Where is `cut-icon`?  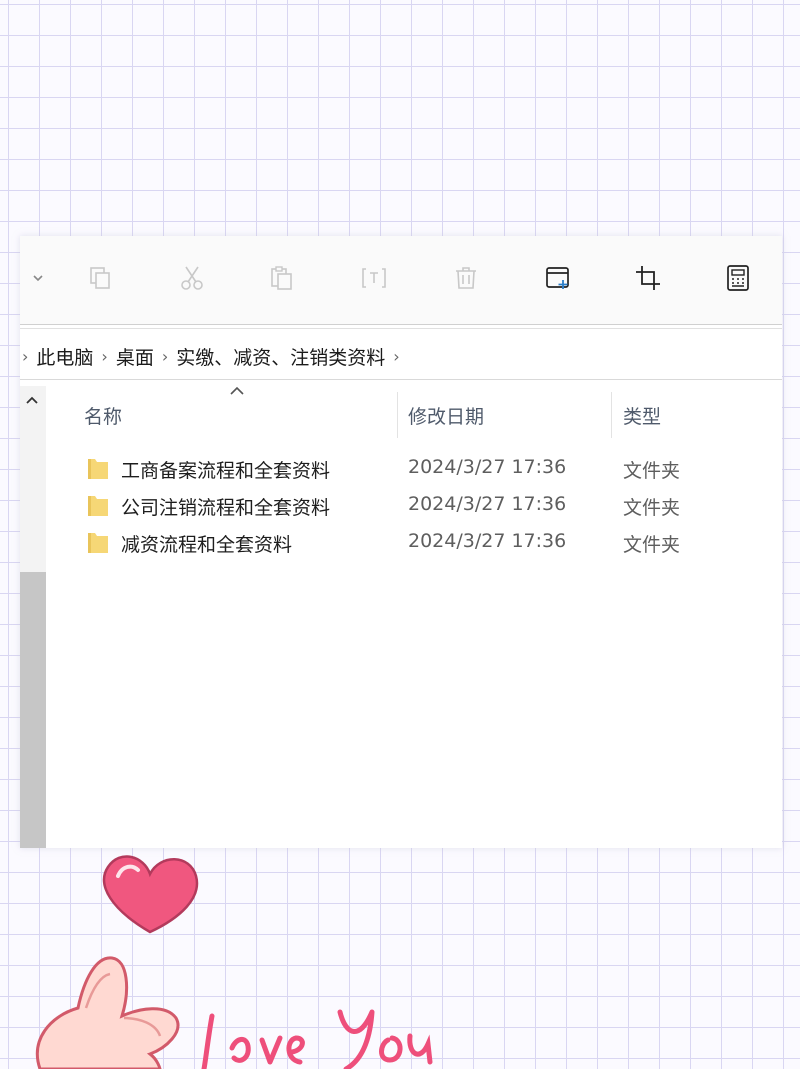 cut-icon is located at coordinates (192, 278).